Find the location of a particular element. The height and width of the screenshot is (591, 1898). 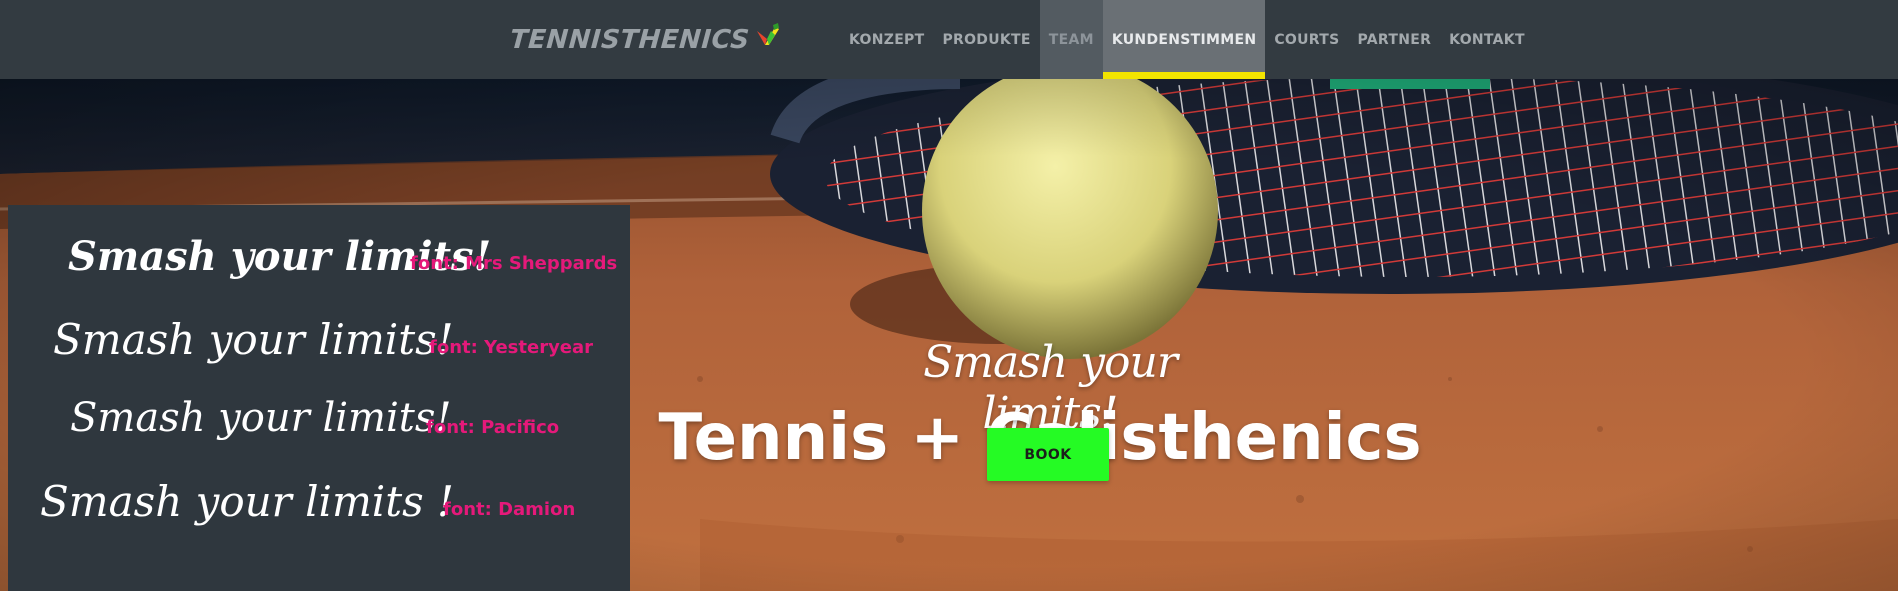

color-swoosh-icon is located at coordinates (768, 34).